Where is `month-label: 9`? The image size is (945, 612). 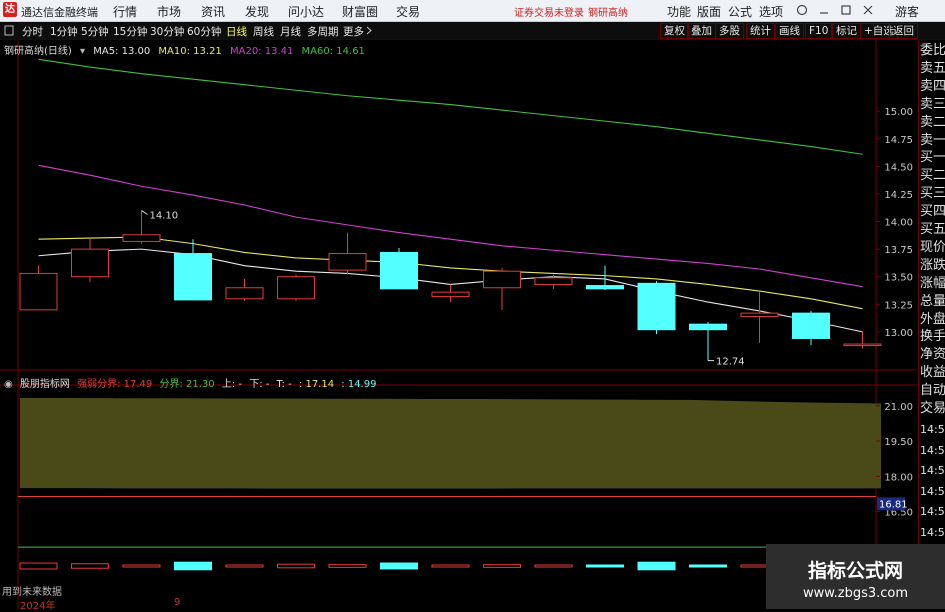 month-label: 9 is located at coordinates (177, 602).